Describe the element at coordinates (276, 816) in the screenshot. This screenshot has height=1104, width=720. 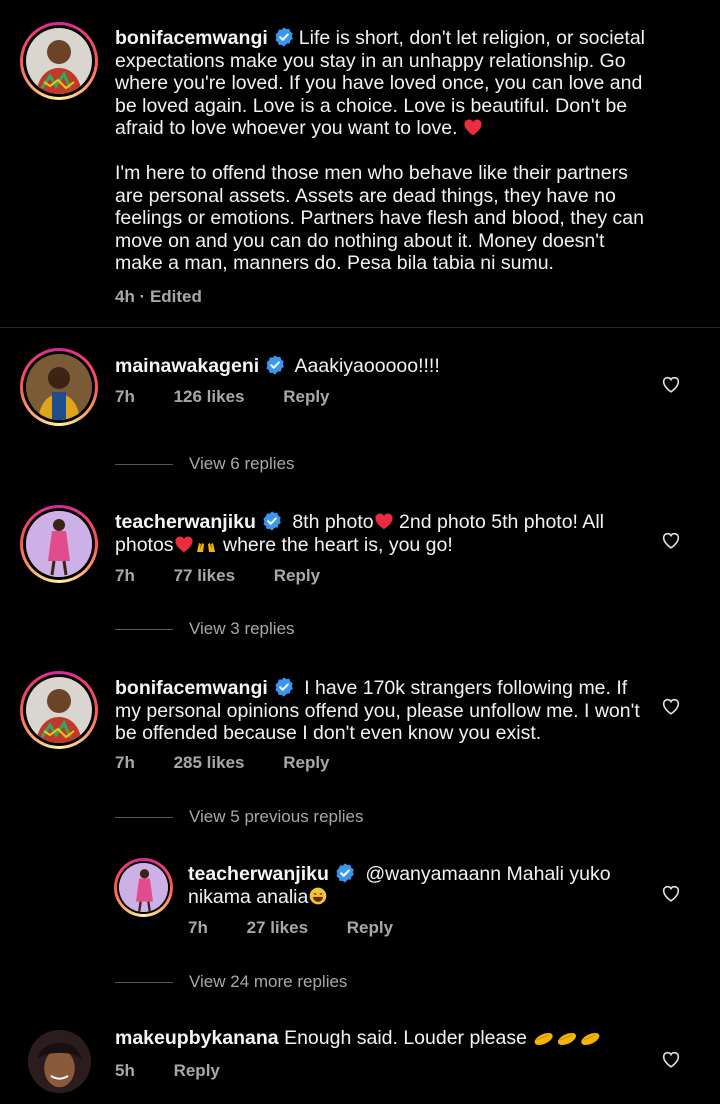
I see `view-replies-label: View 5 previous replies` at that location.